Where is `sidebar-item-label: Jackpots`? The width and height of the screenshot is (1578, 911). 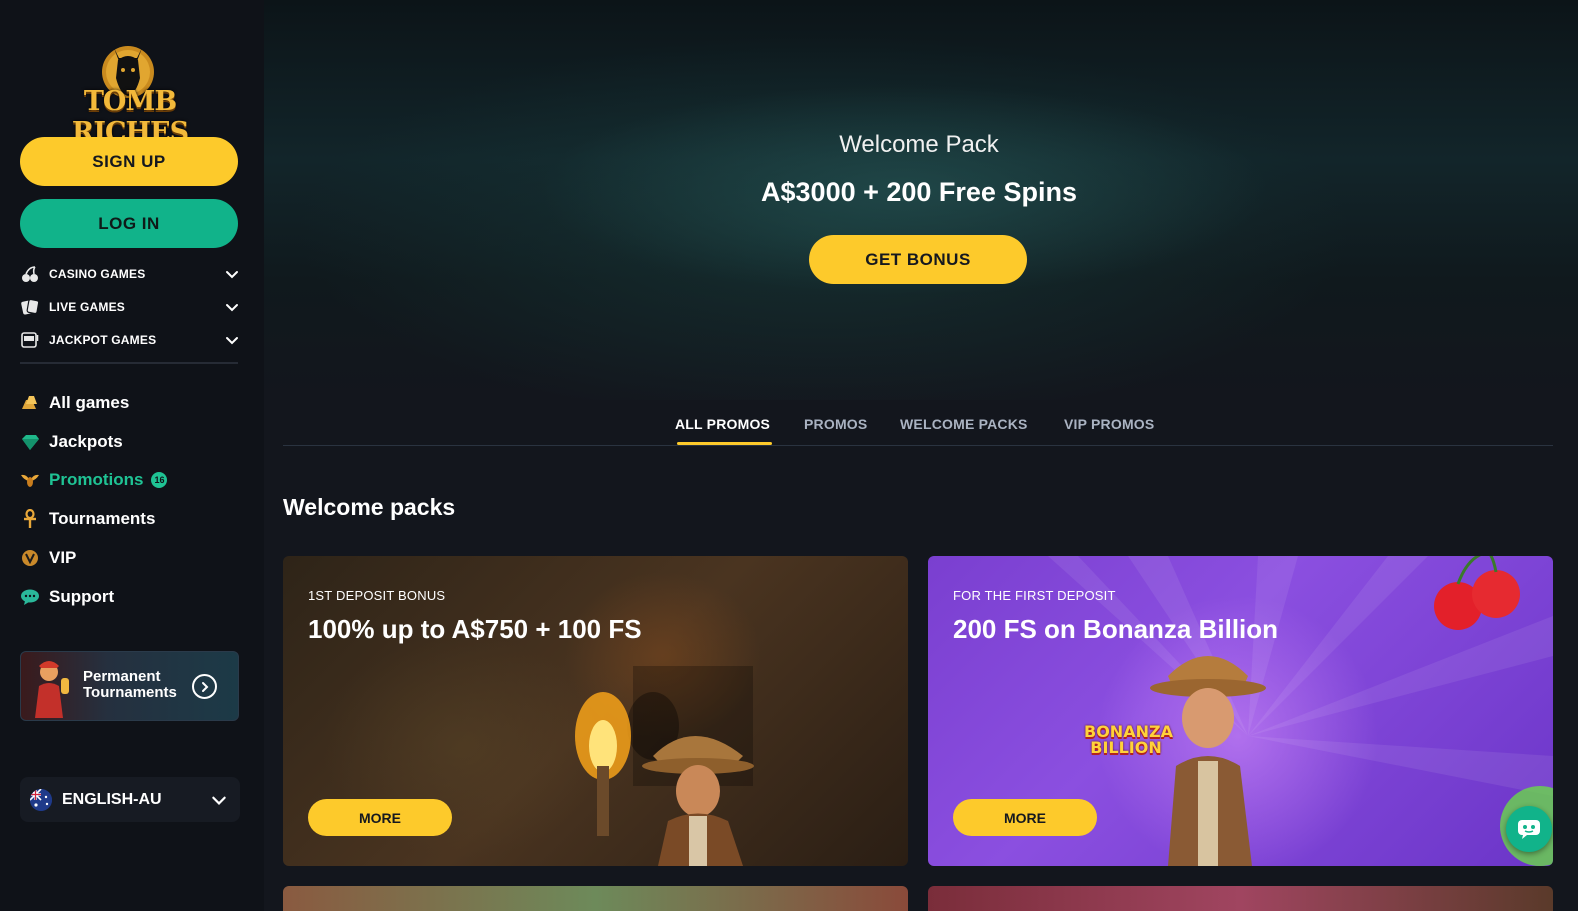
sidebar-item-label: Jackpots is located at coordinates (86, 441).